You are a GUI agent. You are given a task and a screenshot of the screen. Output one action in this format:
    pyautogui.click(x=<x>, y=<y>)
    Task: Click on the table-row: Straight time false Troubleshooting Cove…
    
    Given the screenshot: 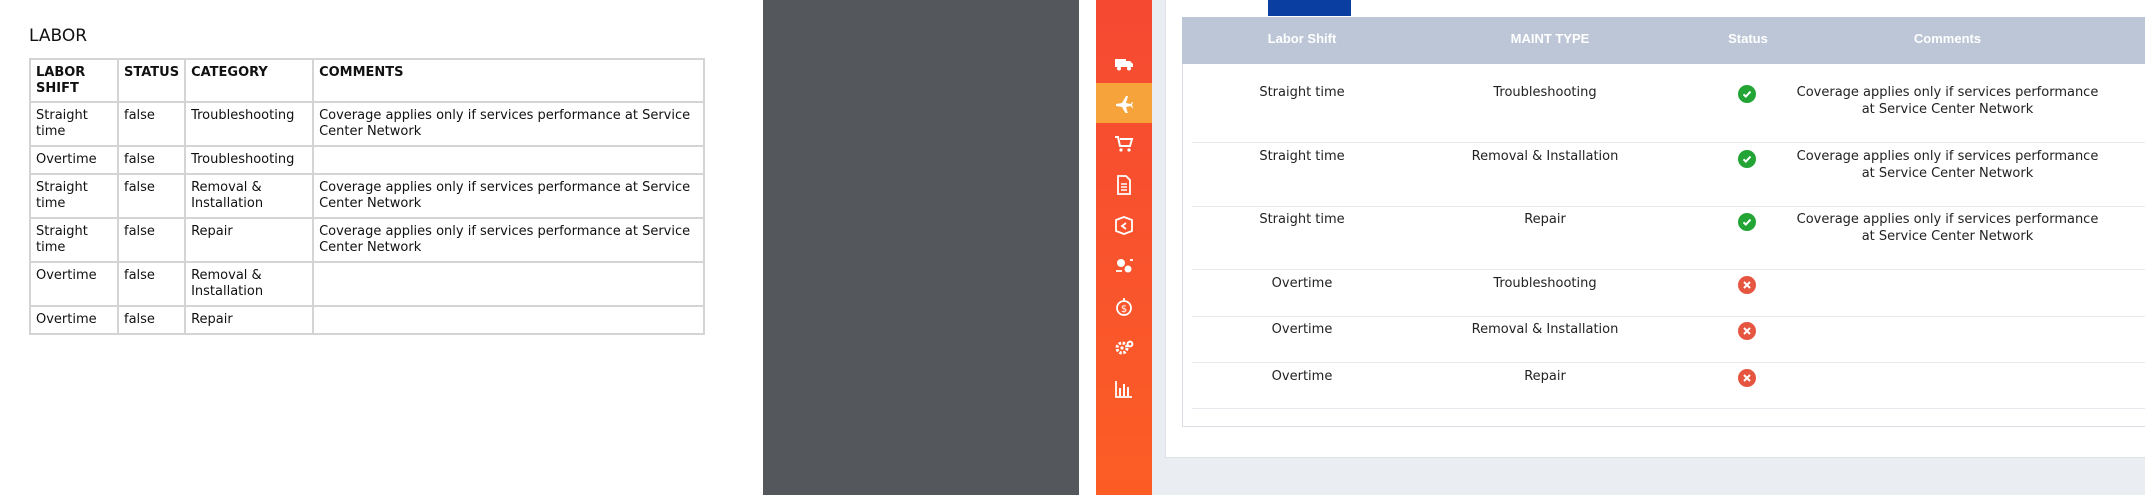 What is the action you would take?
    pyautogui.click(x=367, y=124)
    